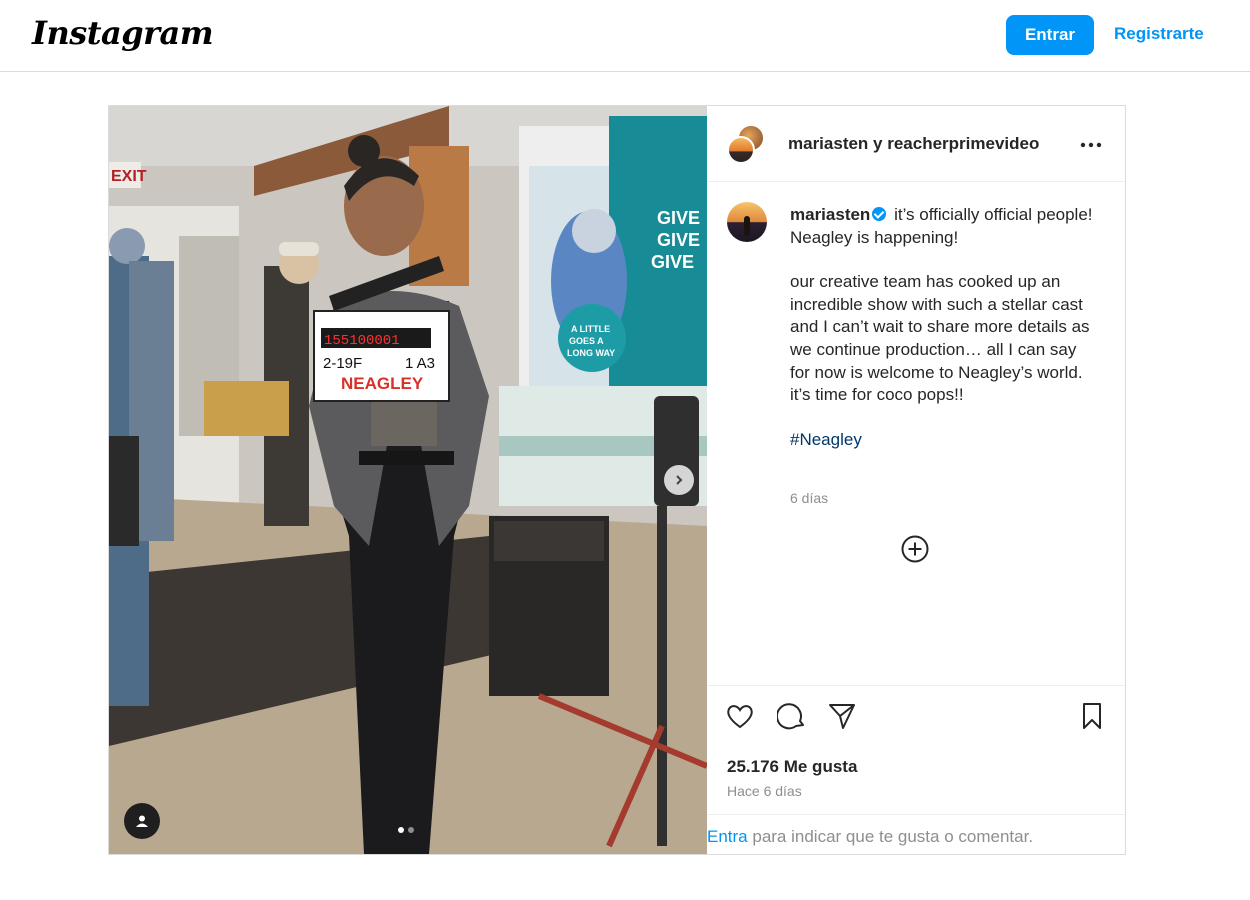 This screenshot has height=900, width=1250. Describe the element at coordinates (672, 262) in the screenshot. I see `poster-text-3: GIVE` at that location.